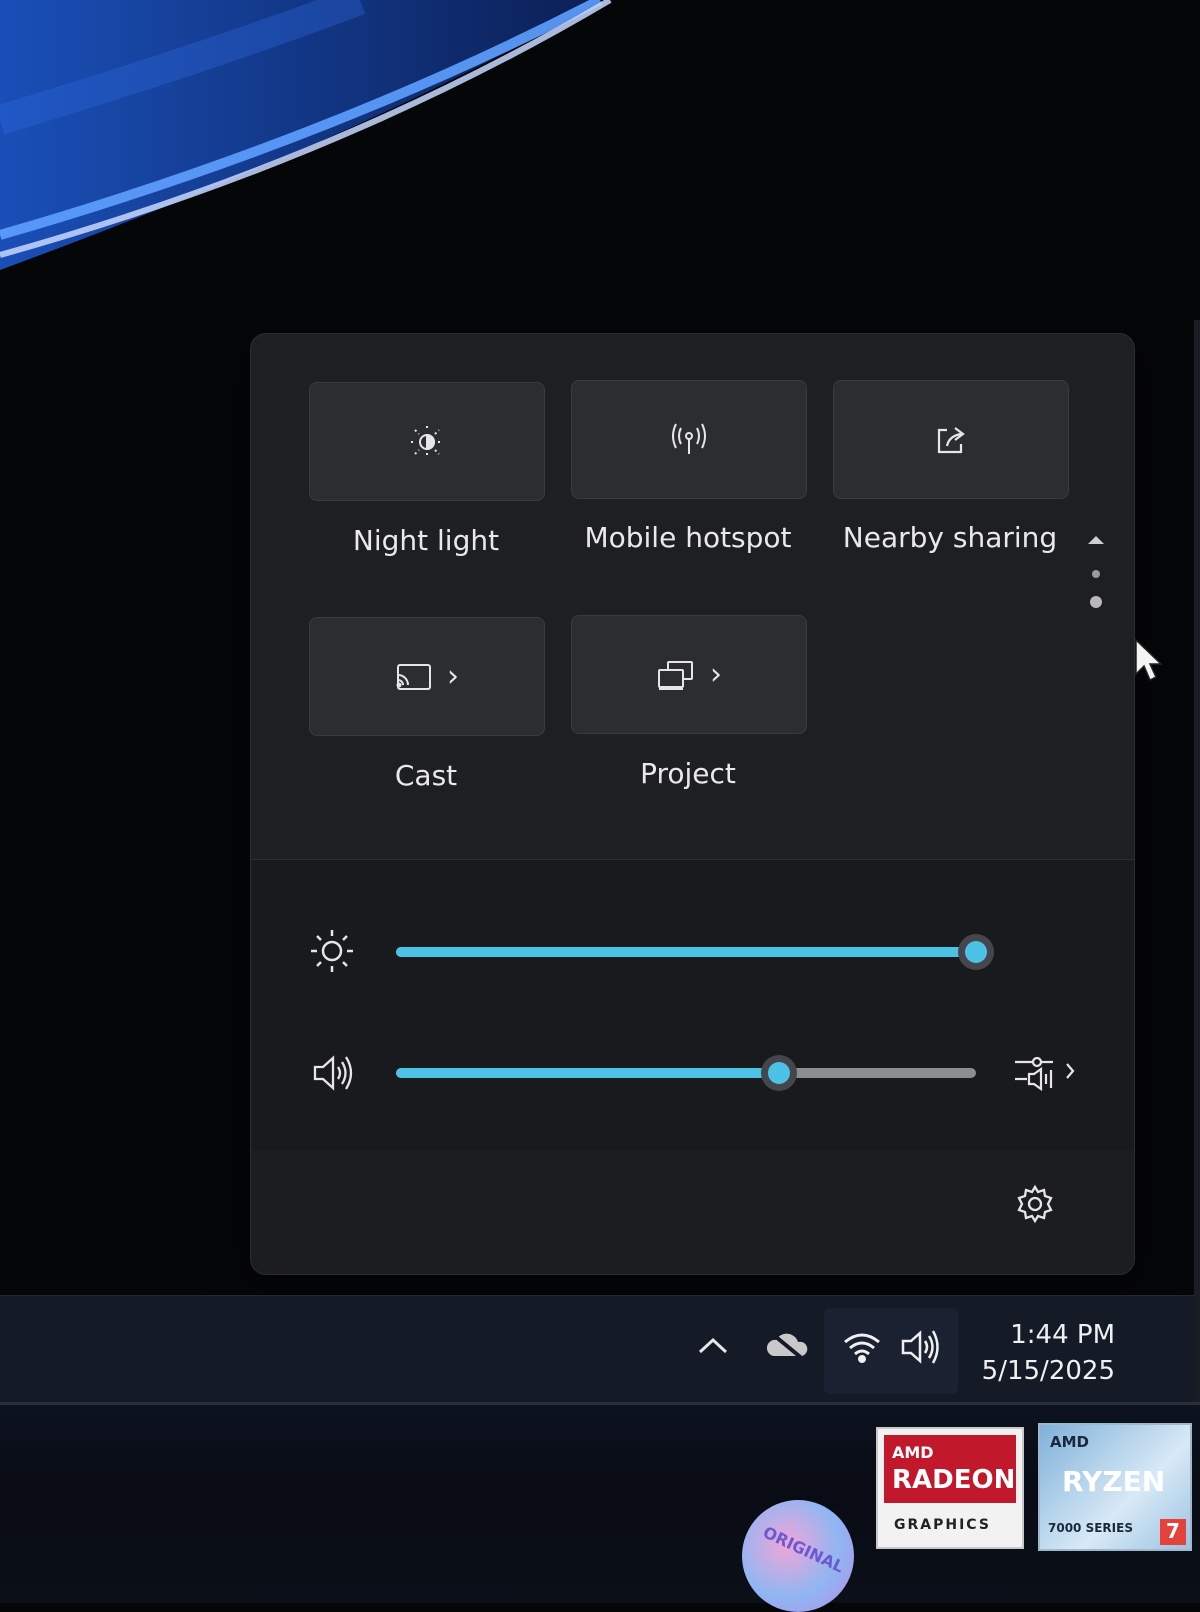  What do you see at coordinates (1115, 1487) in the screenshot?
I see `amd-ryzen-sticker: AMD RYZEN 7000 SERIES 7` at bounding box center [1115, 1487].